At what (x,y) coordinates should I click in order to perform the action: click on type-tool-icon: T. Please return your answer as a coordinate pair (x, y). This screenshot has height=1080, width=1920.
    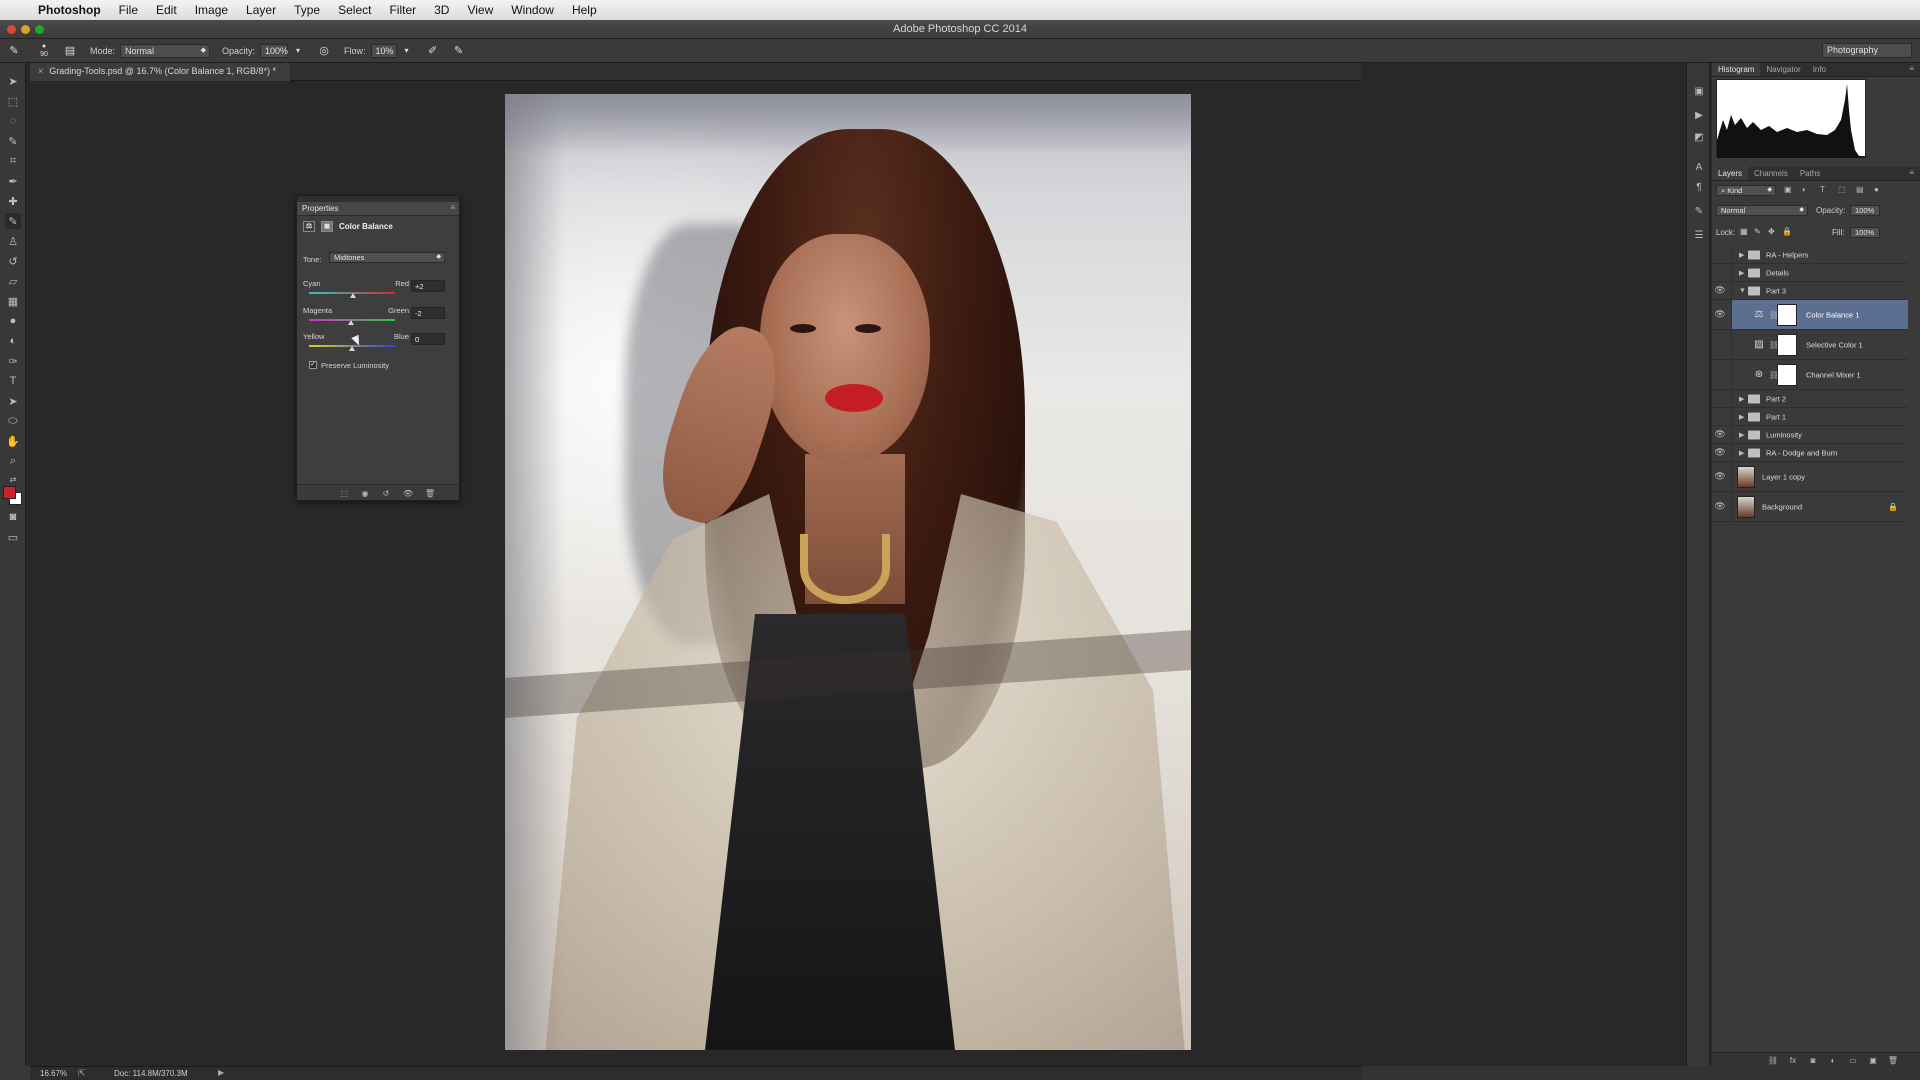
    Looking at the image, I should click on (13, 381).